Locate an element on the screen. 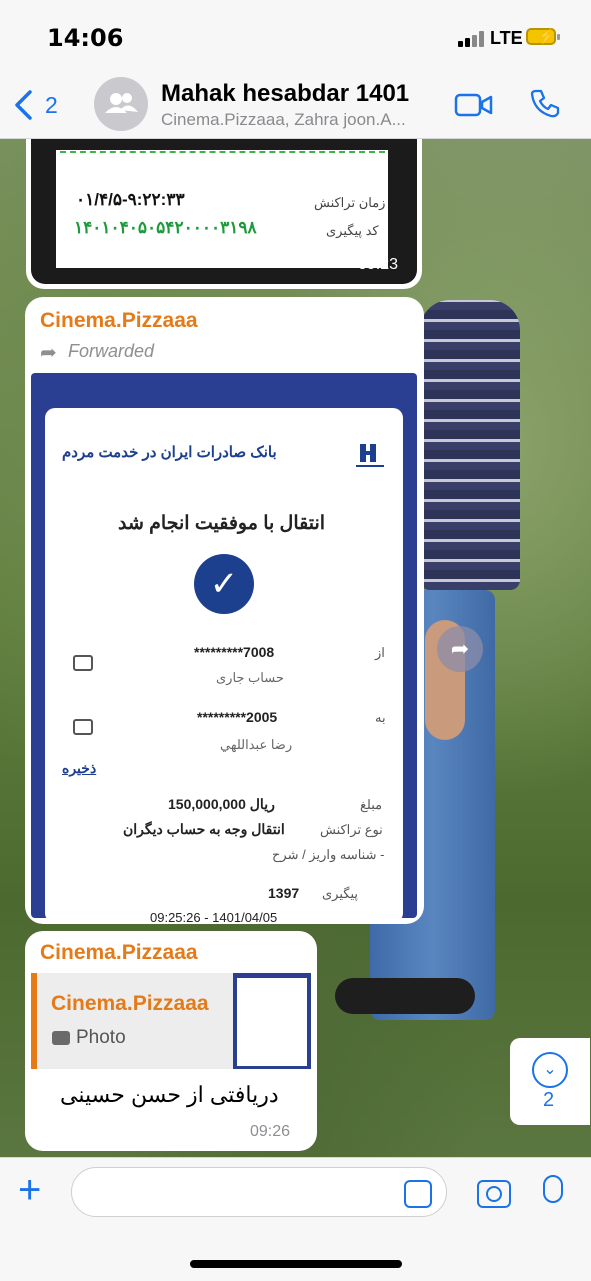  receipt-time-label: زمان تراکنش is located at coordinates (350, 202).